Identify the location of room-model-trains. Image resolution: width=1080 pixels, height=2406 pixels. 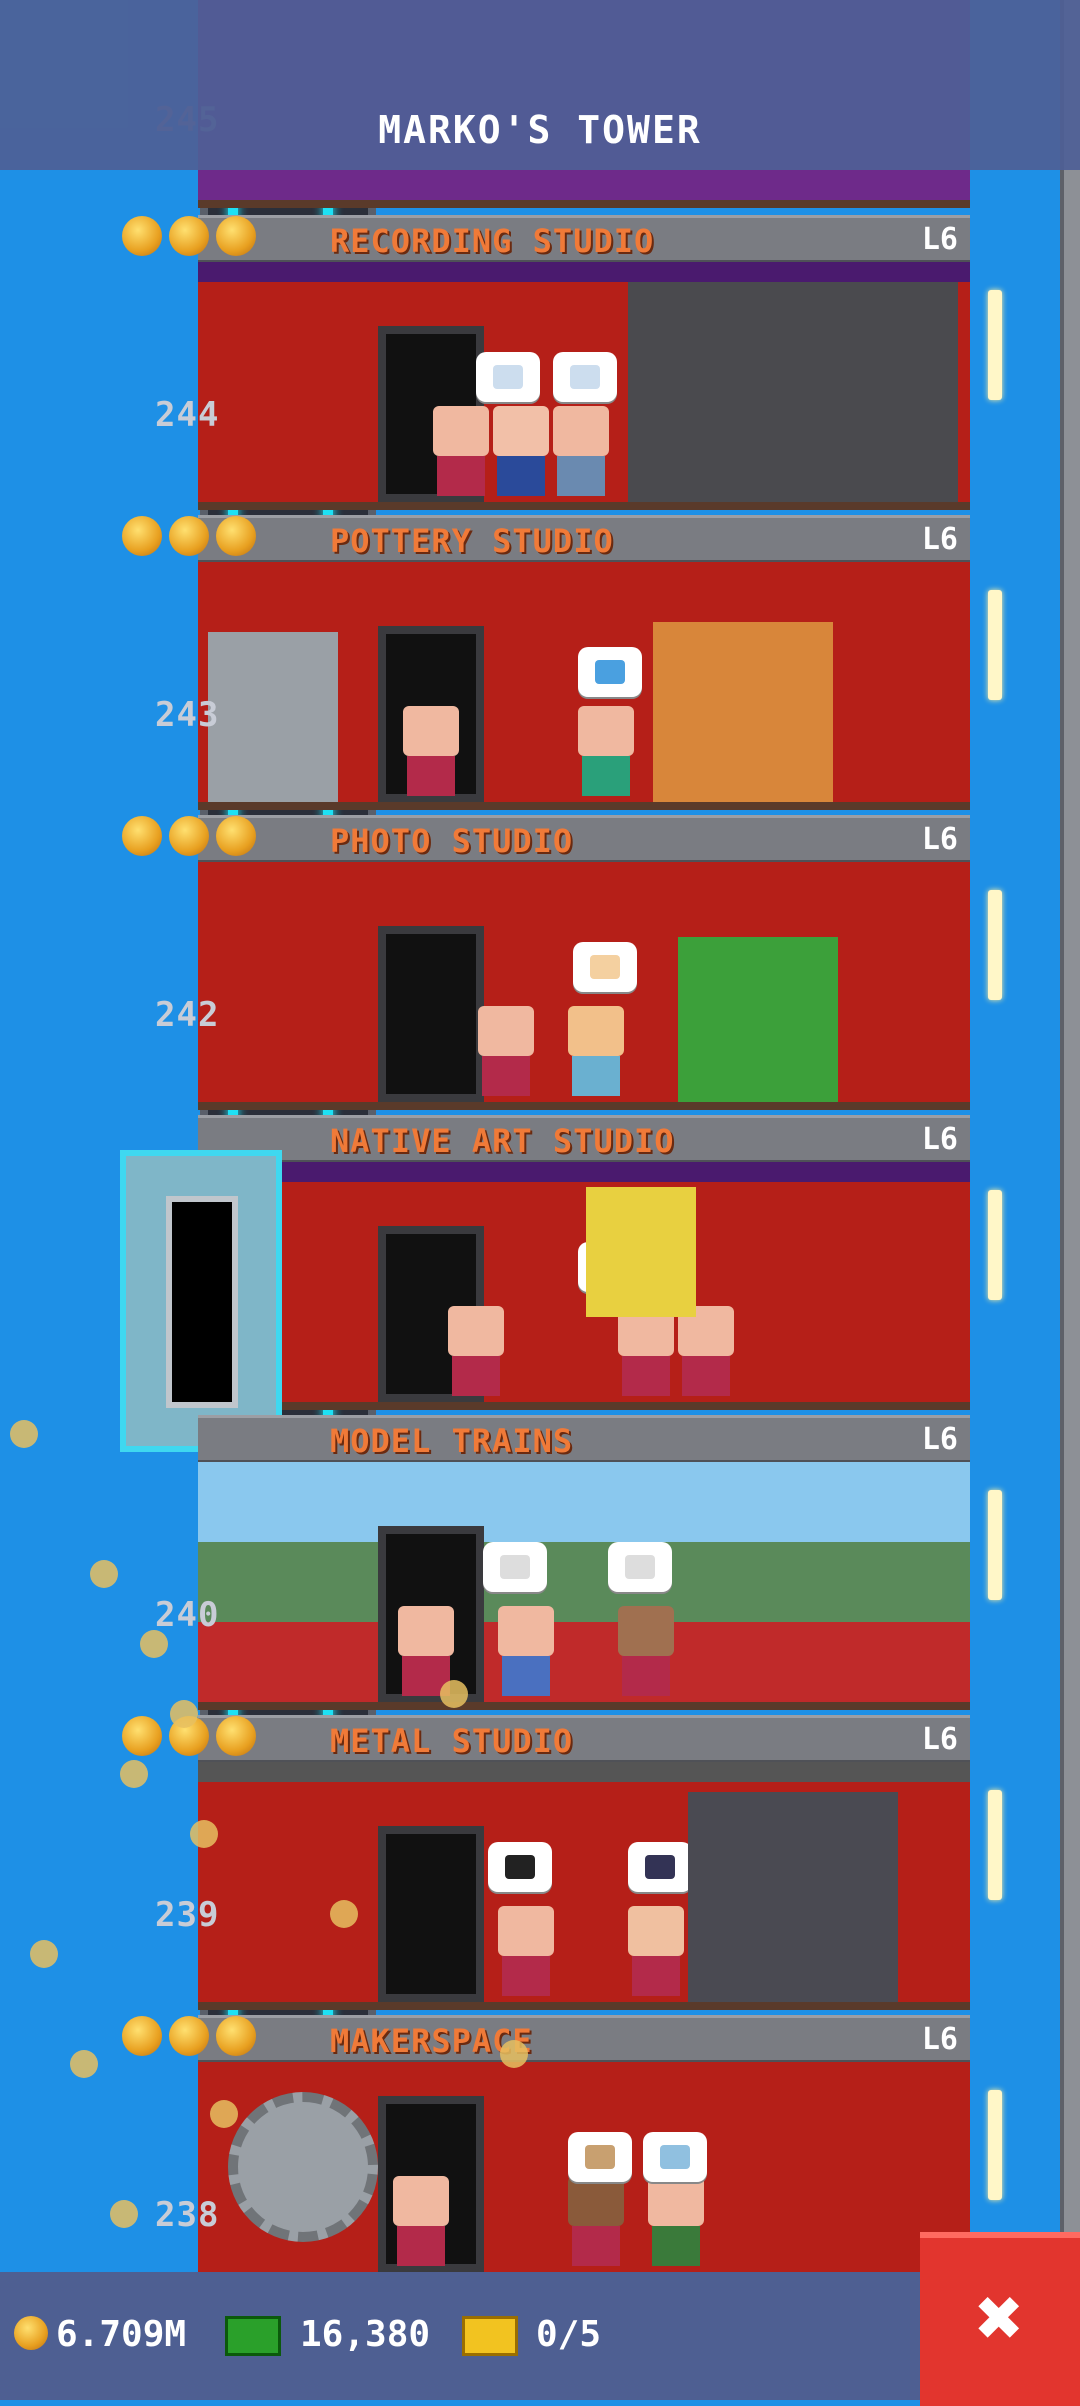
(584, 1586).